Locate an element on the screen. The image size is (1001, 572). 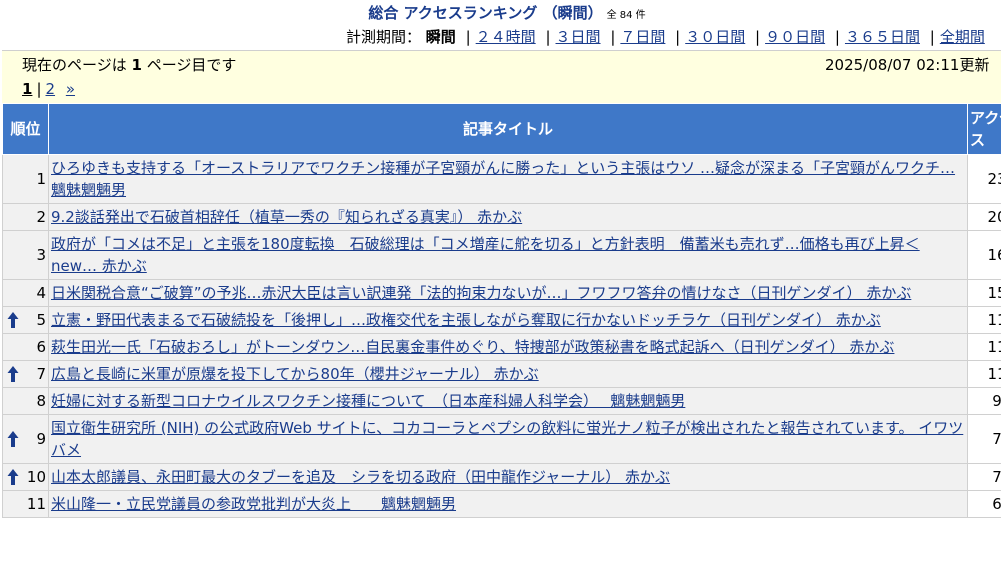
page-title: 総合 アクセスランキング （瞬間） is located at coordinates (485, 13).